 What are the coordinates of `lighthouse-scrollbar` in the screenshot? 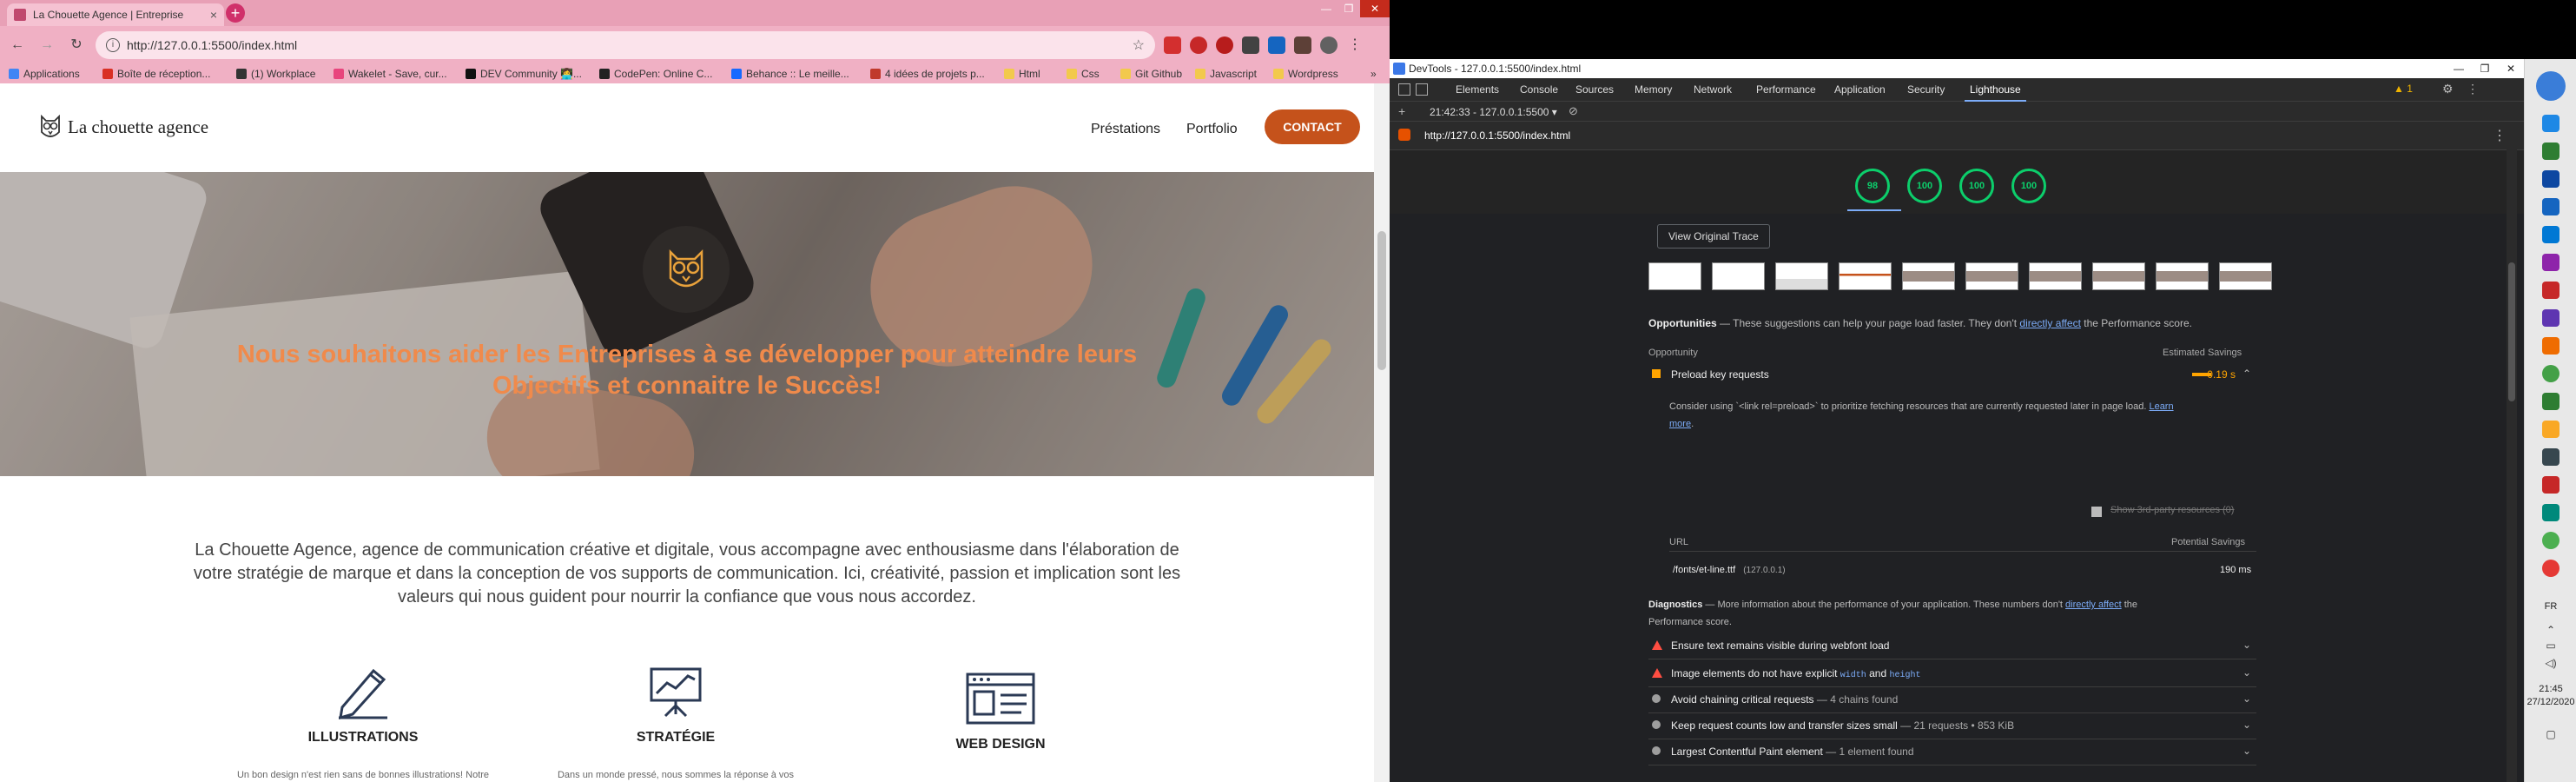 It's located at (2512, 465).